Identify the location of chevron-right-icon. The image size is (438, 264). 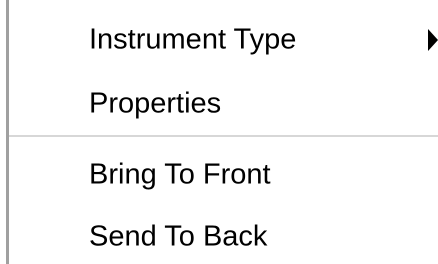
(433, 40).